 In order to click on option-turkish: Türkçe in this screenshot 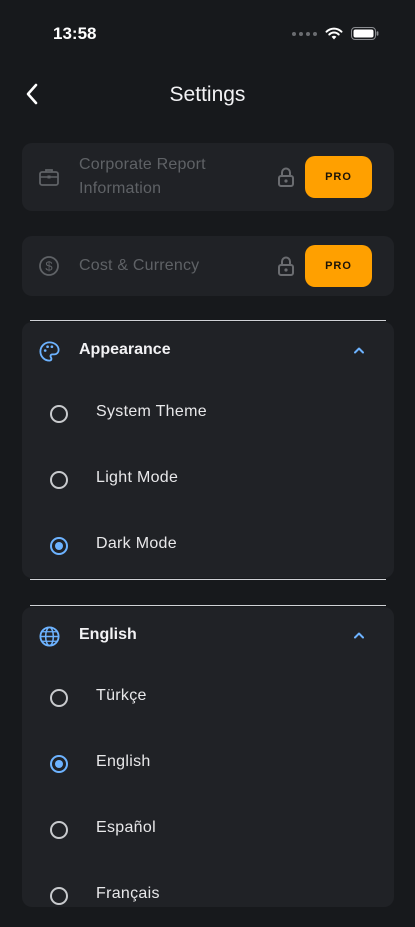, I will do `click(208, 698)`.